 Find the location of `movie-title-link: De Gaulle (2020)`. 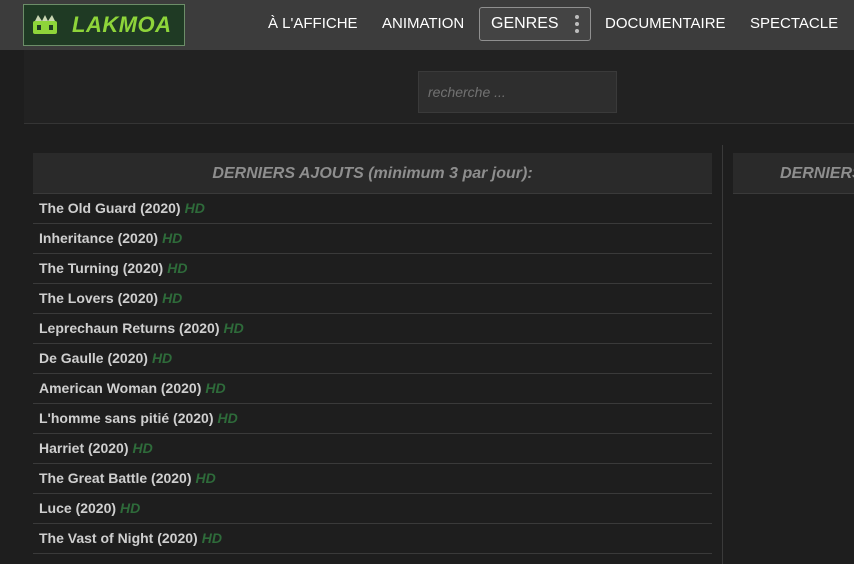

movie-title-link: De Gaulle (2020) is located at coordinates (93, 358).